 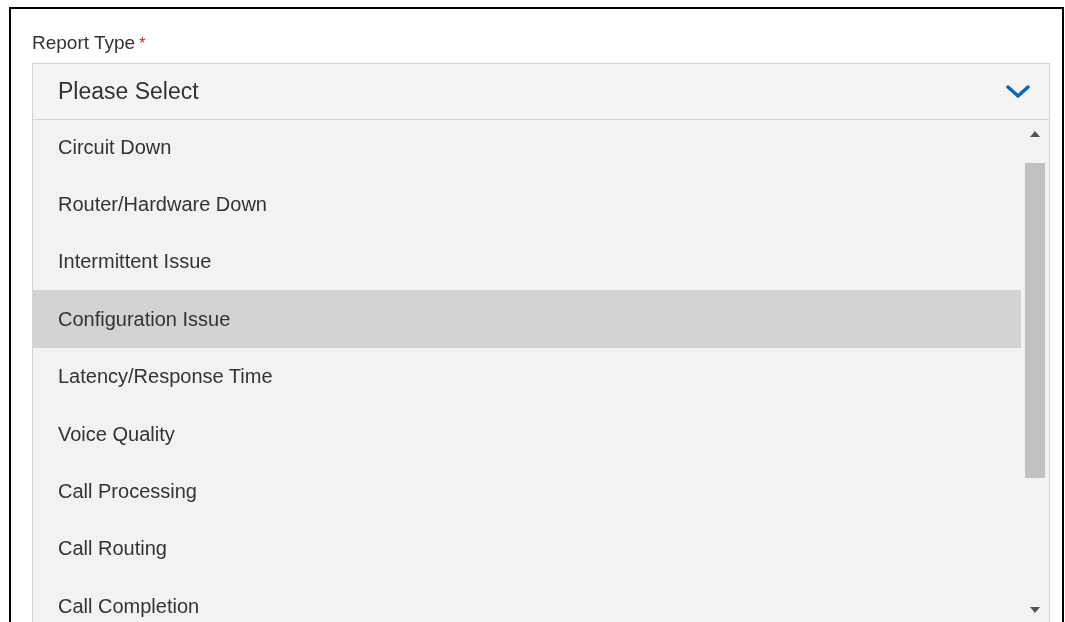 What do you see at coordinates (1035, 610) in the screenshot?
I see `scroll-down-icon` at bounding box center [1035, 610].